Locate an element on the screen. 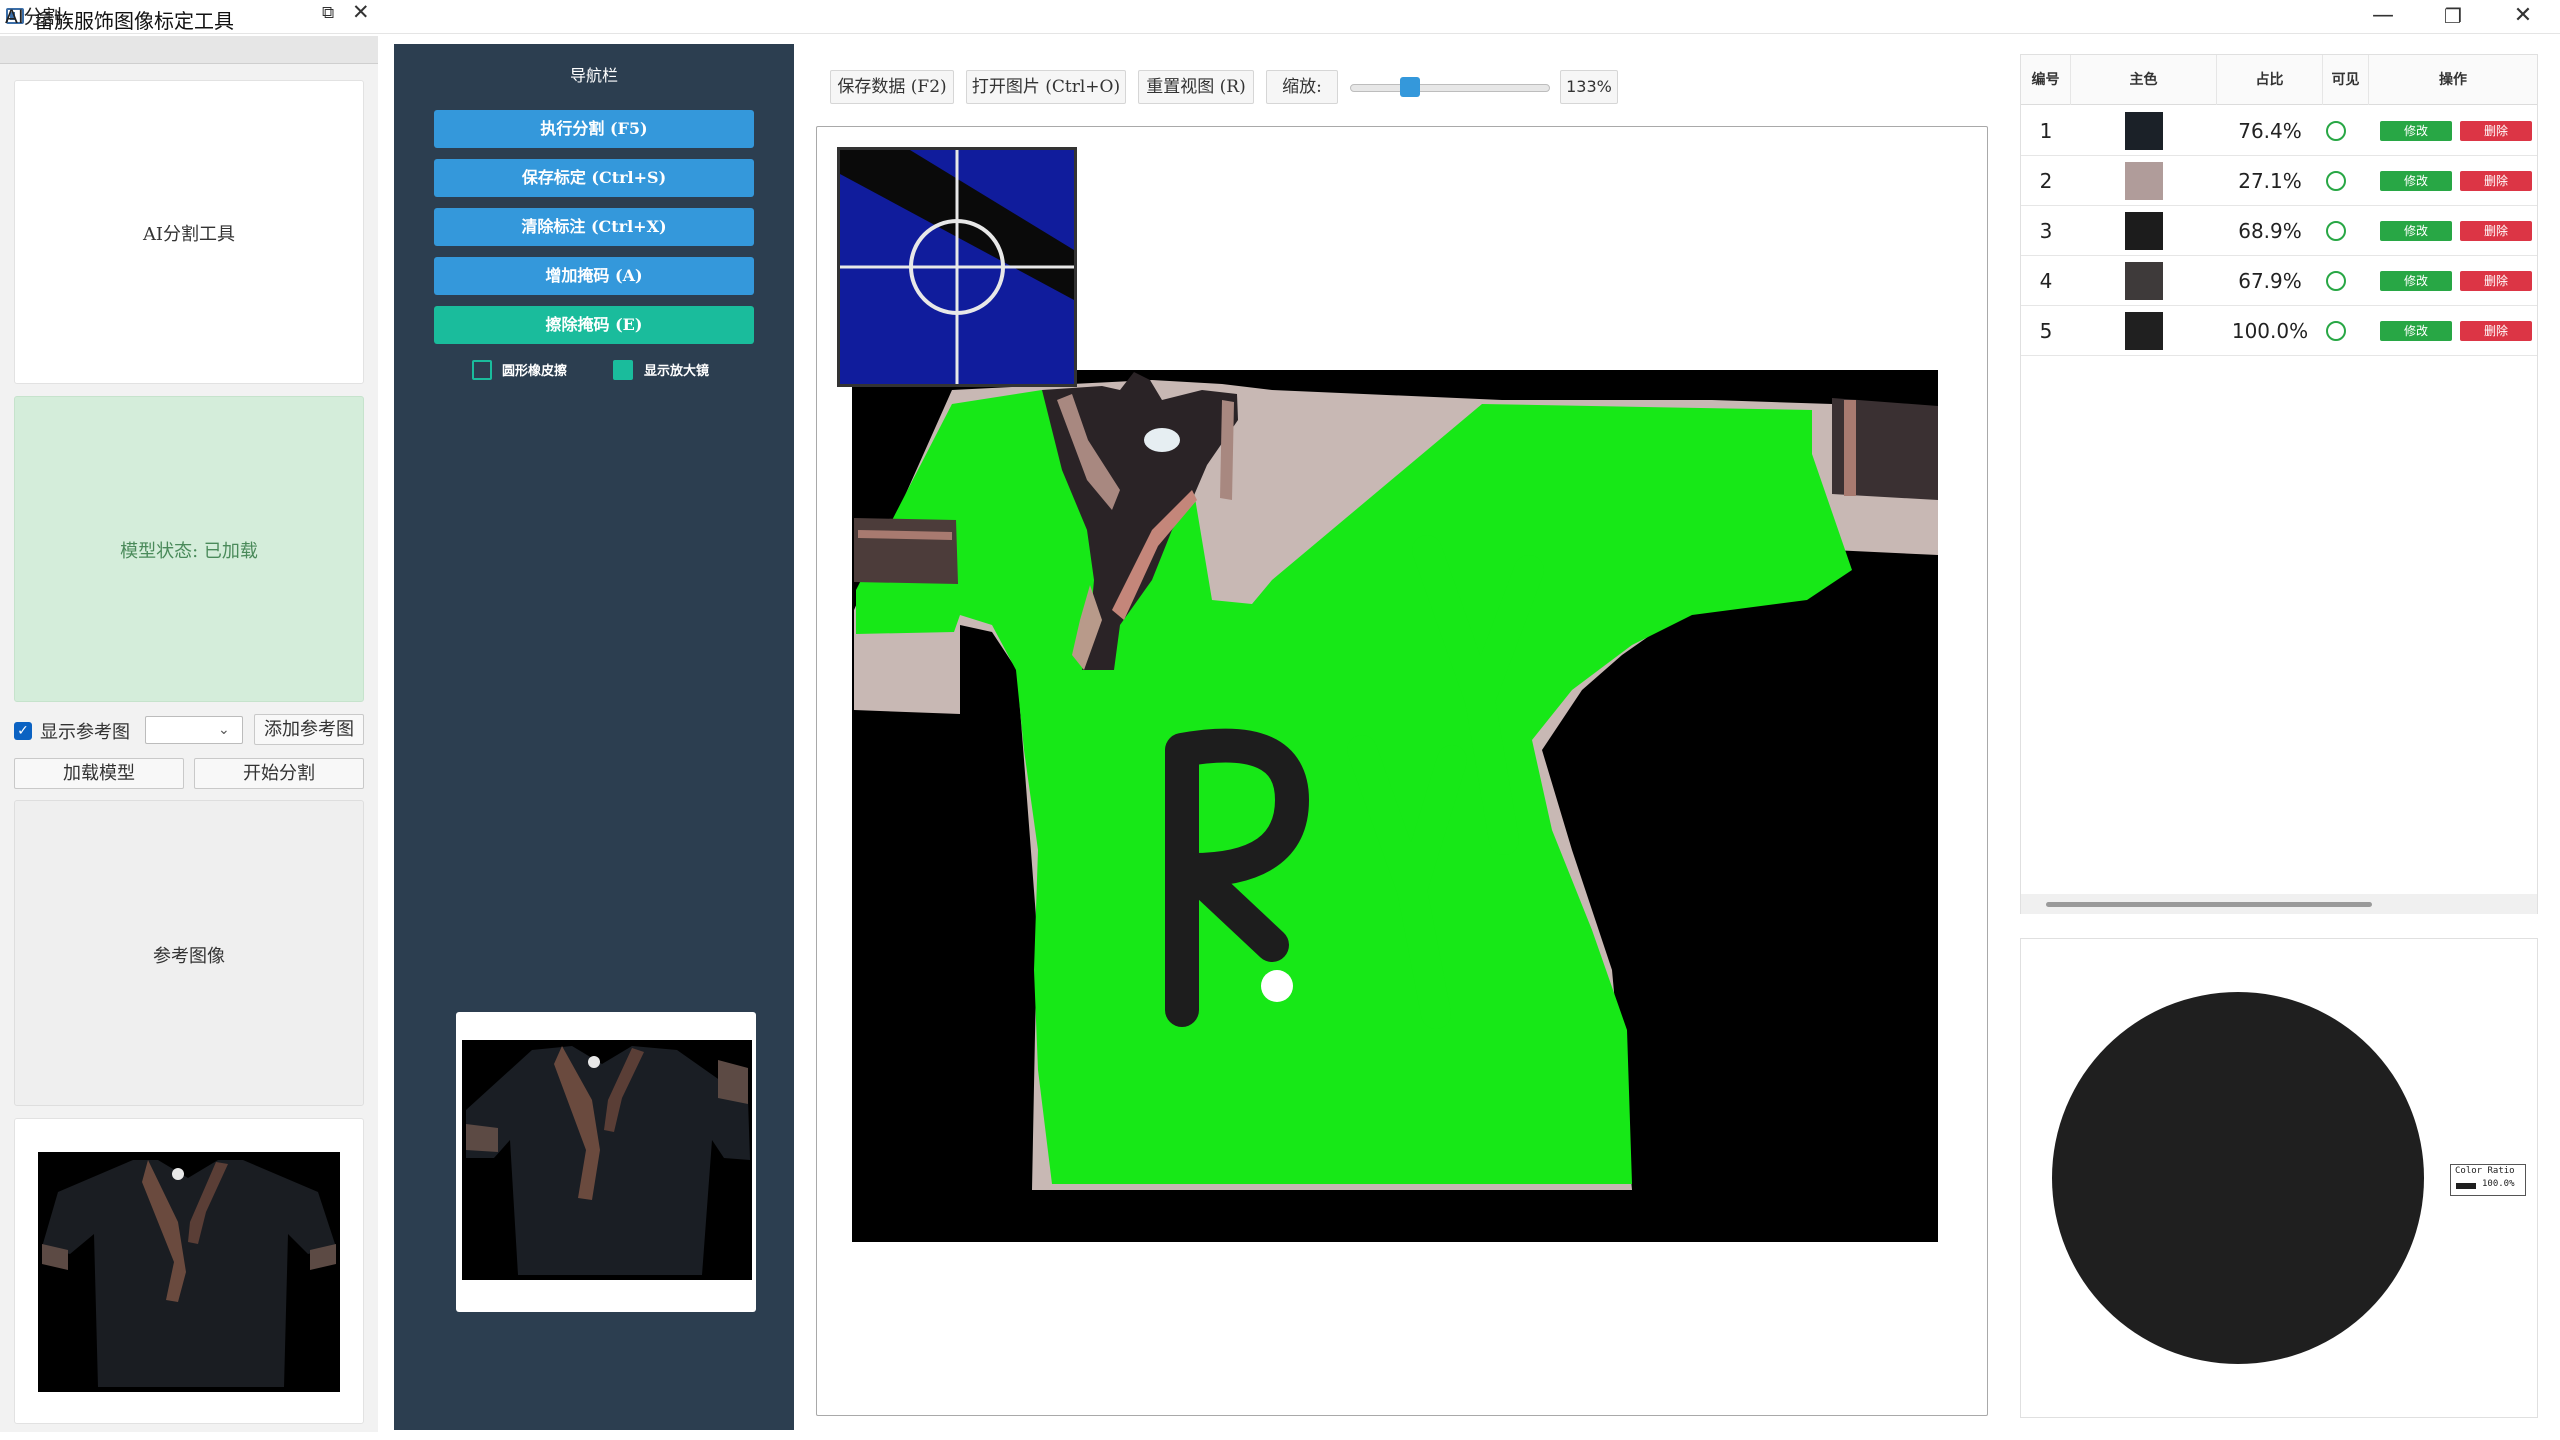  dock-header is located at coordinates (189, 50).